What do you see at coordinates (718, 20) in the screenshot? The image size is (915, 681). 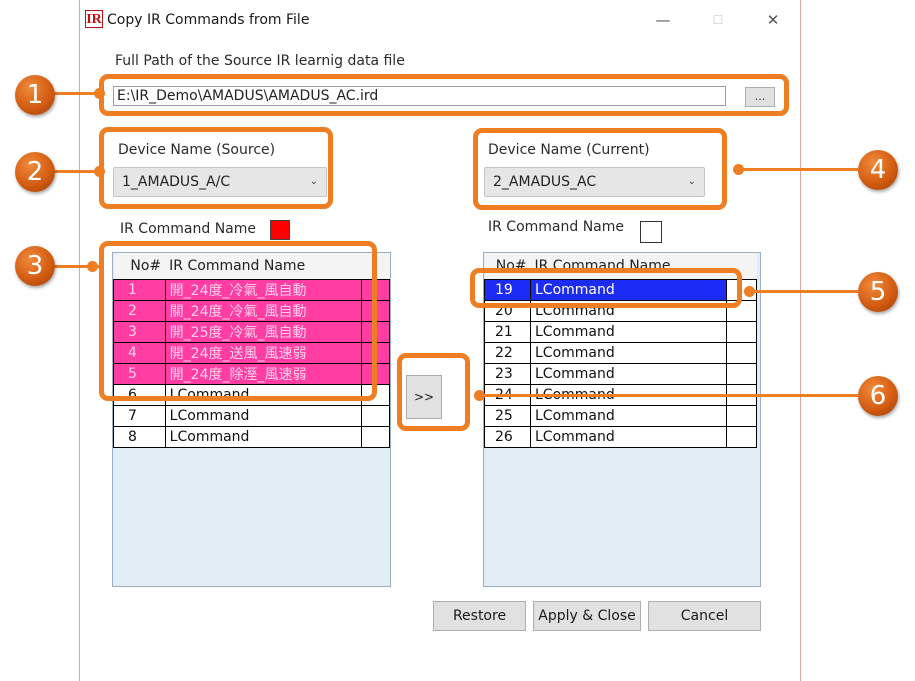 I see `maximize-button: ☐` at bounding box center [718, 20].